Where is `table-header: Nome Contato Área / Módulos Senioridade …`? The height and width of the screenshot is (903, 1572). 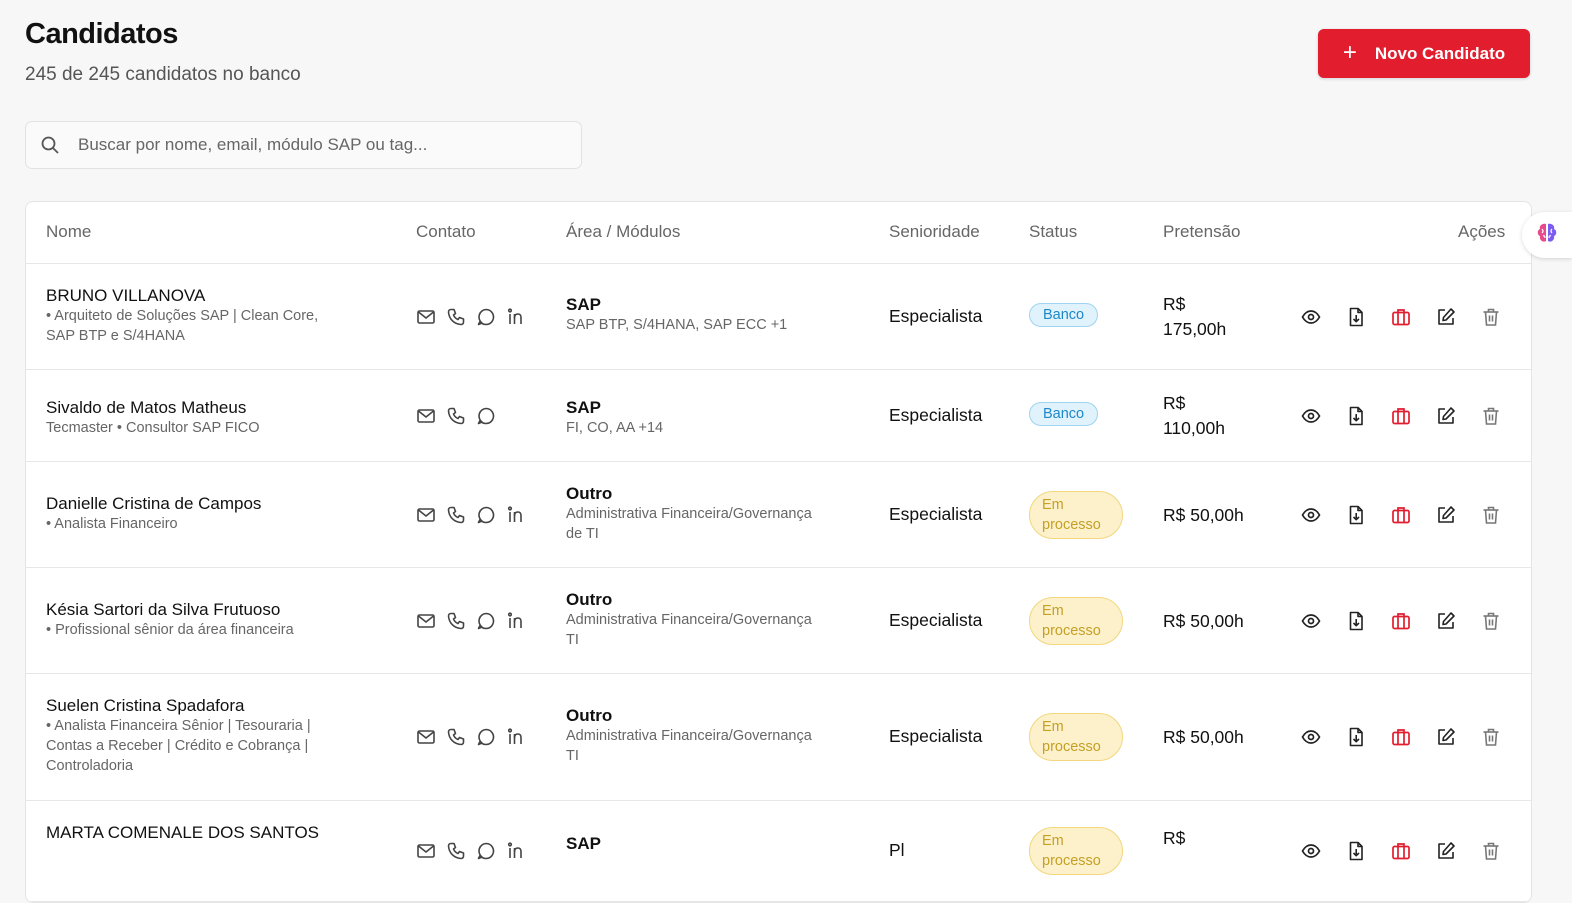
table-header: Nome Contato Área / Módulos Senioridade … is located at coordinates (778, 233).